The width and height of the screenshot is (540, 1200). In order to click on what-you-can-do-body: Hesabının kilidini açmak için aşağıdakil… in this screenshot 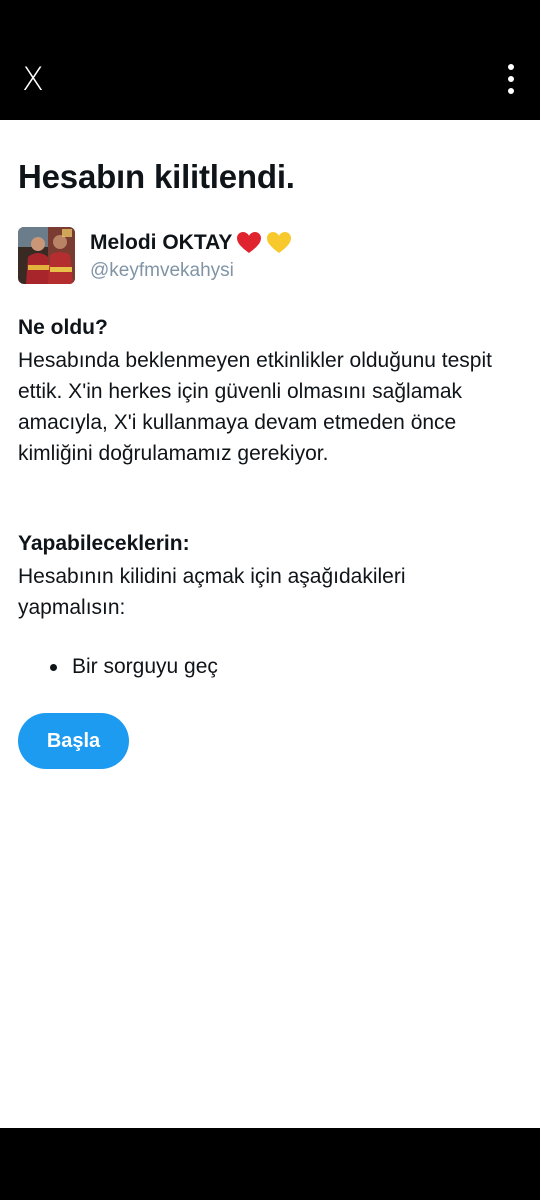, I will do `click(212, 592)`.